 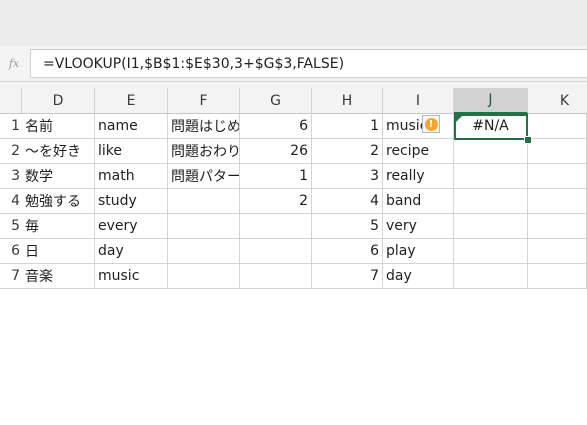 What do you see at coordinates (347, 151) in the screenshot?
I see `cell-h2: 2` at bounding box center [347, 151].